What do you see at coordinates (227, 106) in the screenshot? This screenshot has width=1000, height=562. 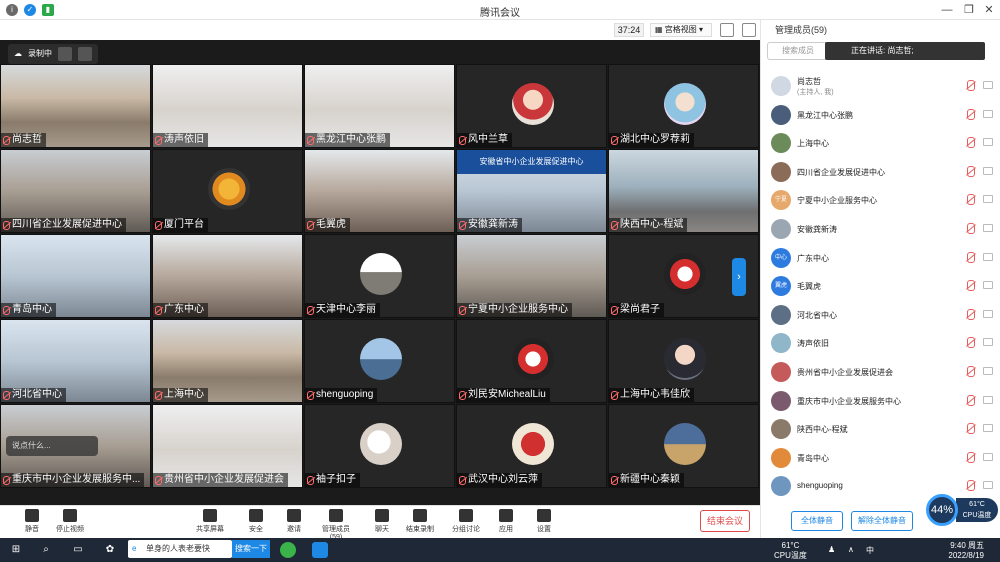 I see `video-tile: 涛声依旧` at bounding box center [227, 106].